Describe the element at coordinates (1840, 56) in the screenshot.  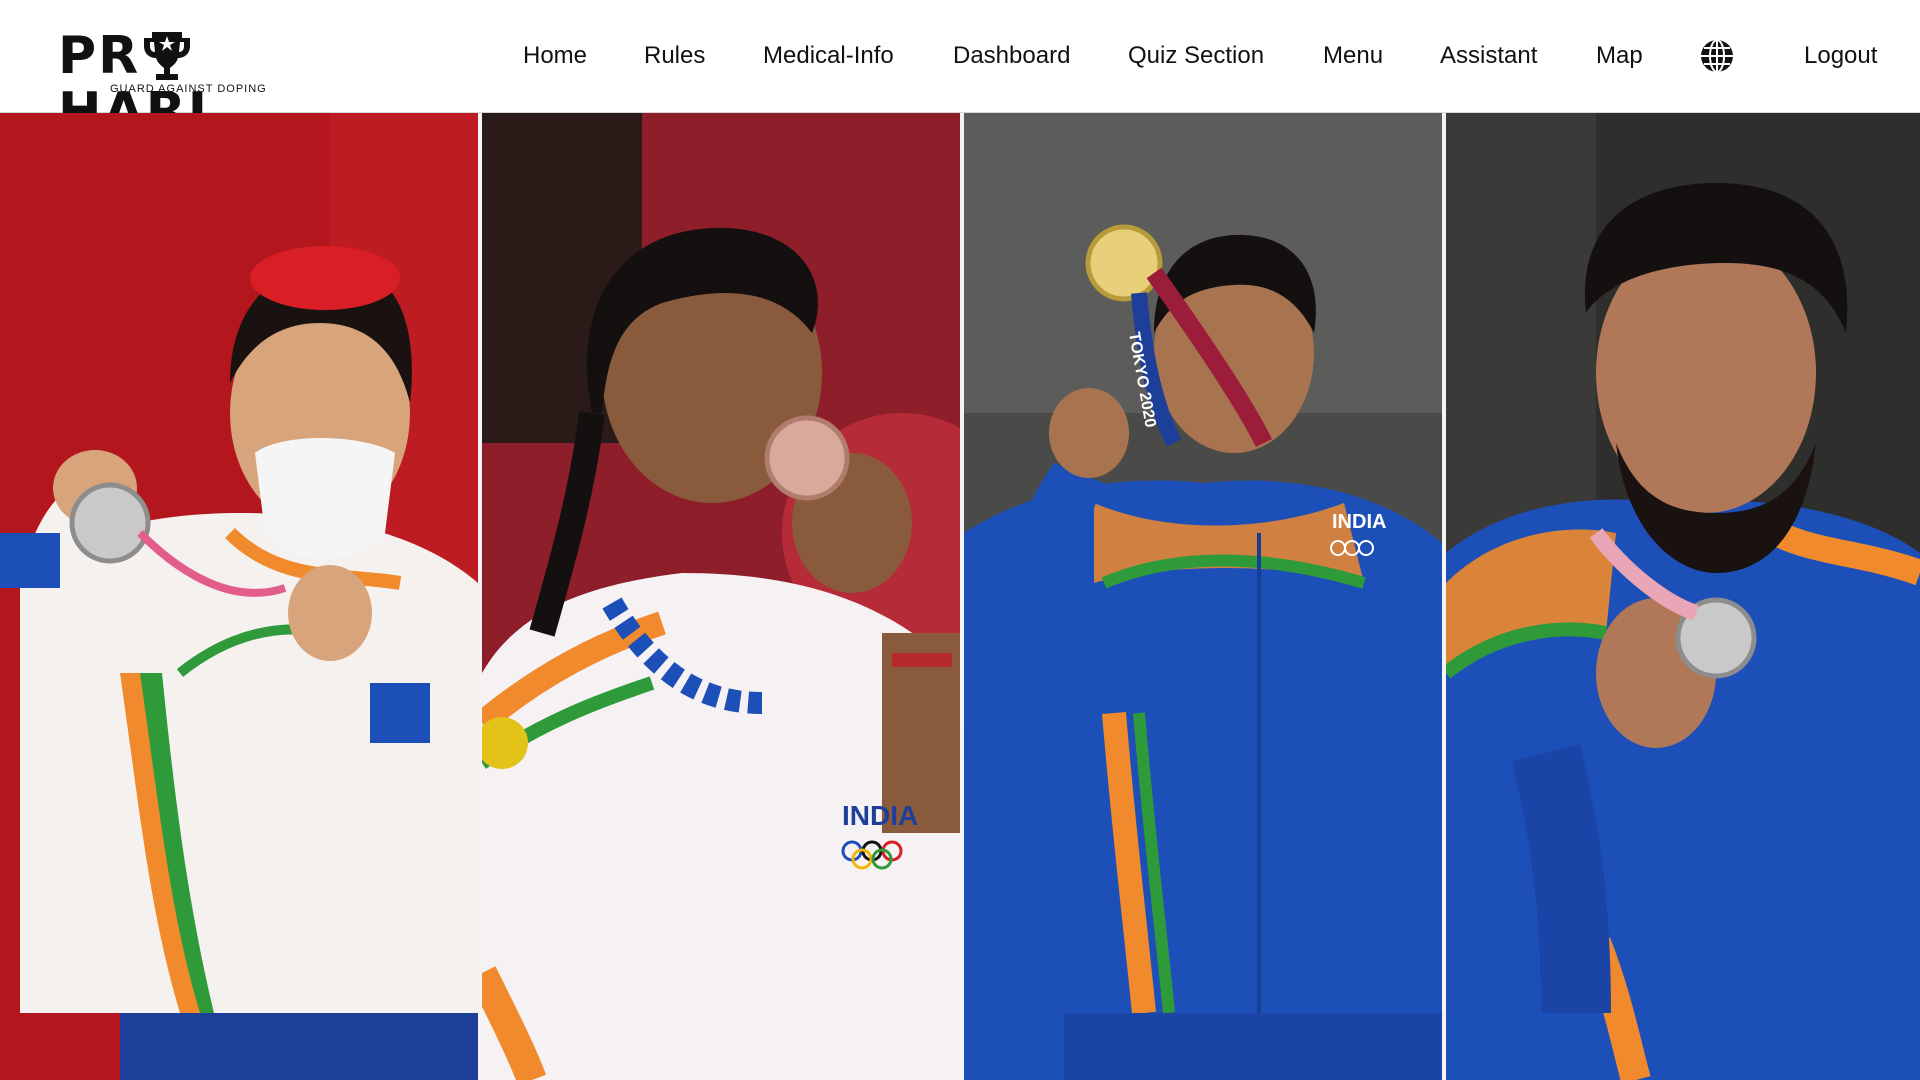
I see `logout-link: Logout` at that location.